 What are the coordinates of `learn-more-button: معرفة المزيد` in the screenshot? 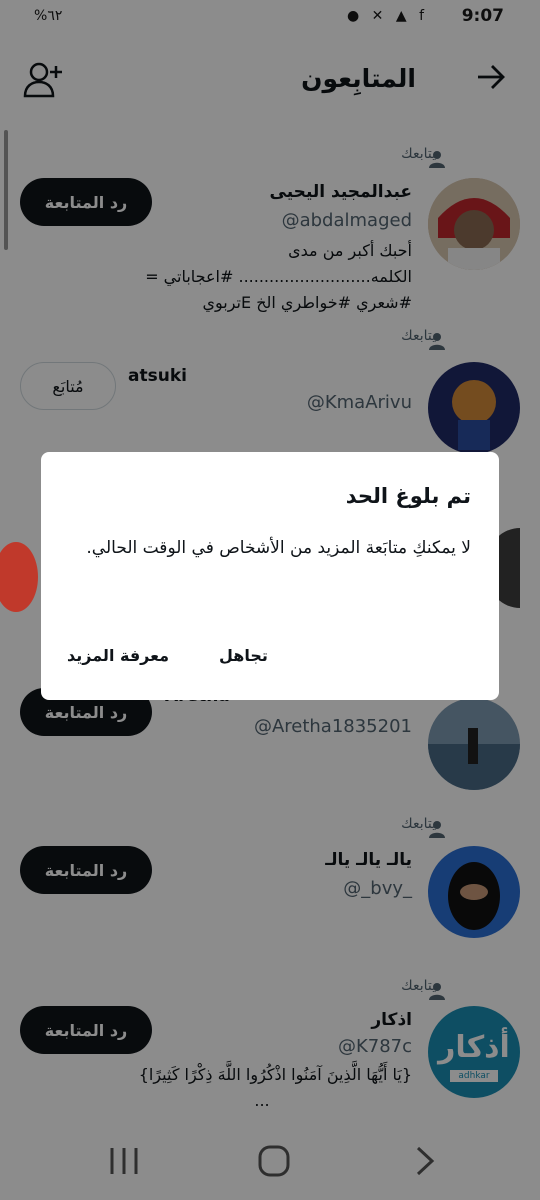 It's located at (118, 655).